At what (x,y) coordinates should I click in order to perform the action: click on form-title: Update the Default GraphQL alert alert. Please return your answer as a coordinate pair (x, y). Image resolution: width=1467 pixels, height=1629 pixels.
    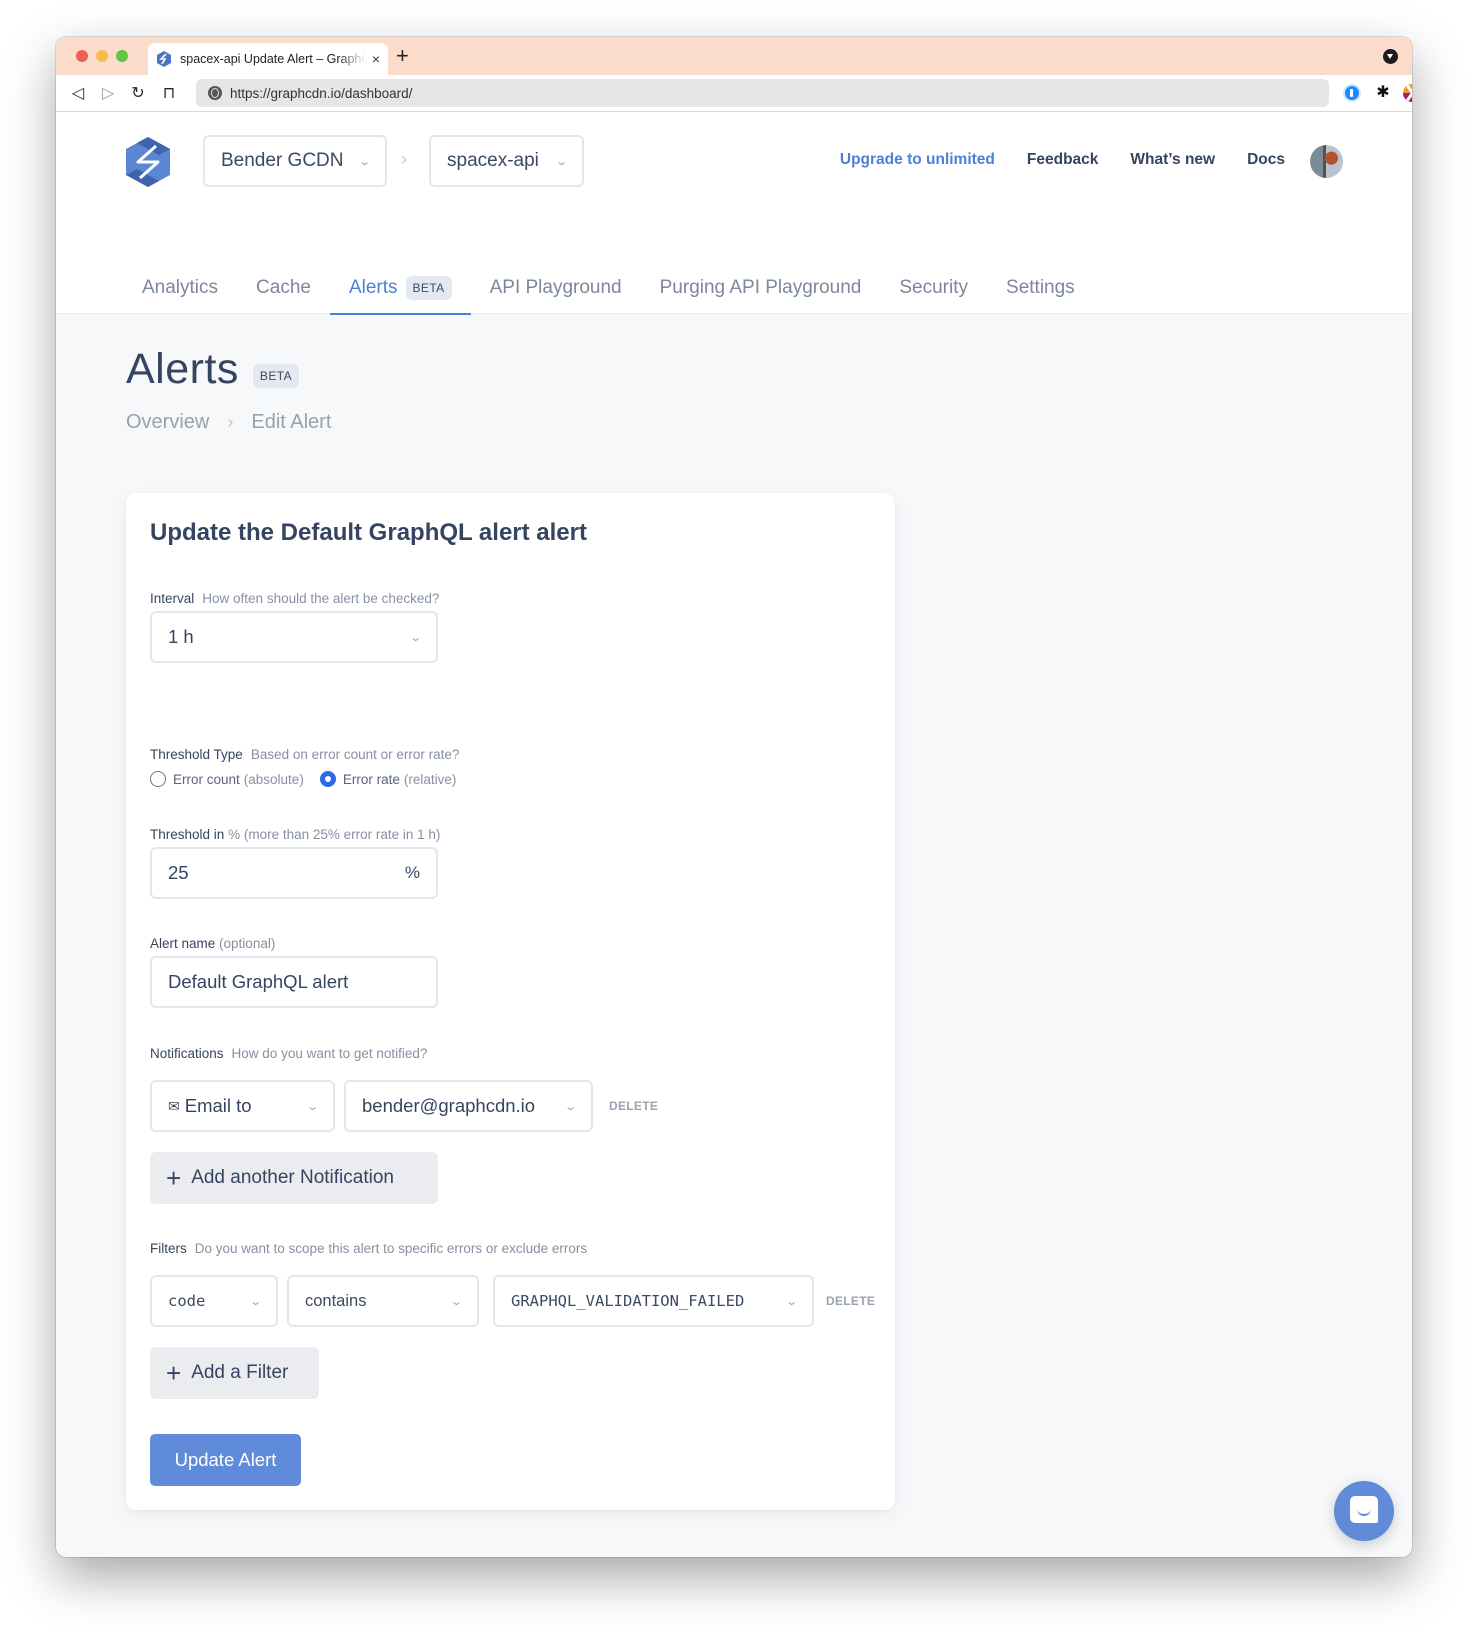
    Looking at the image, I should click on (368, 532).